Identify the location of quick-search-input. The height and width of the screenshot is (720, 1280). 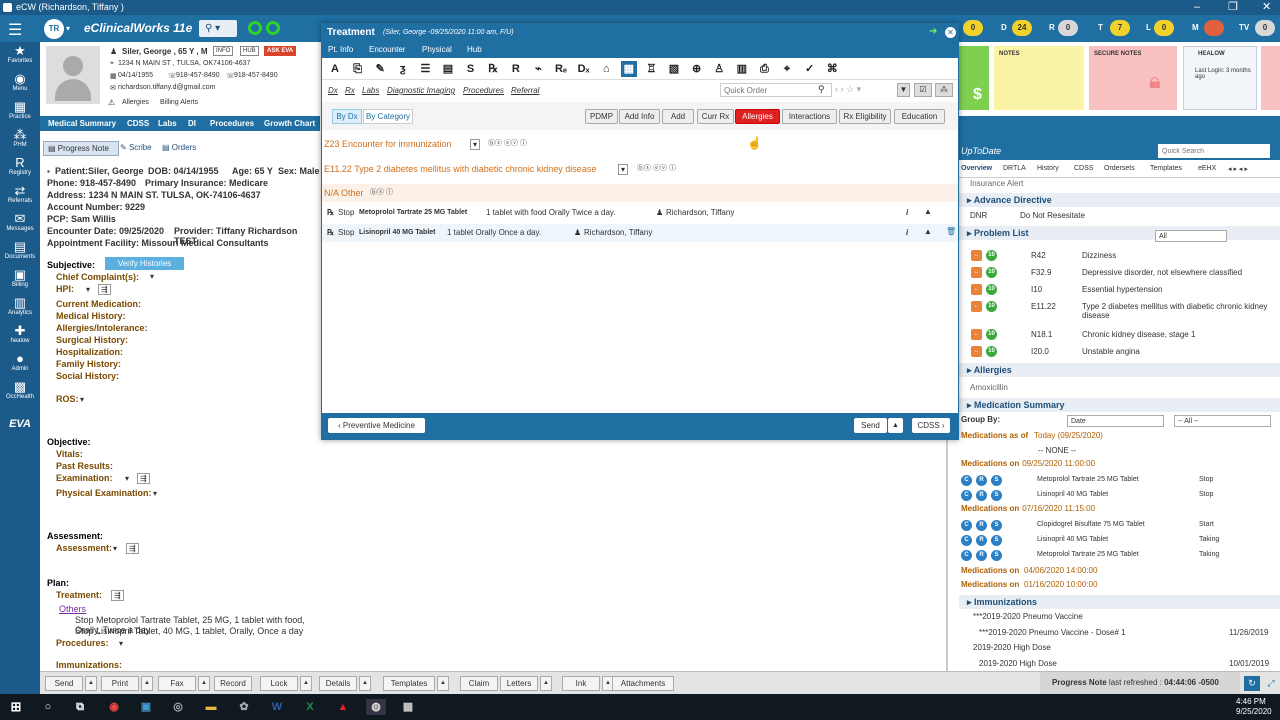
(1214, 151).